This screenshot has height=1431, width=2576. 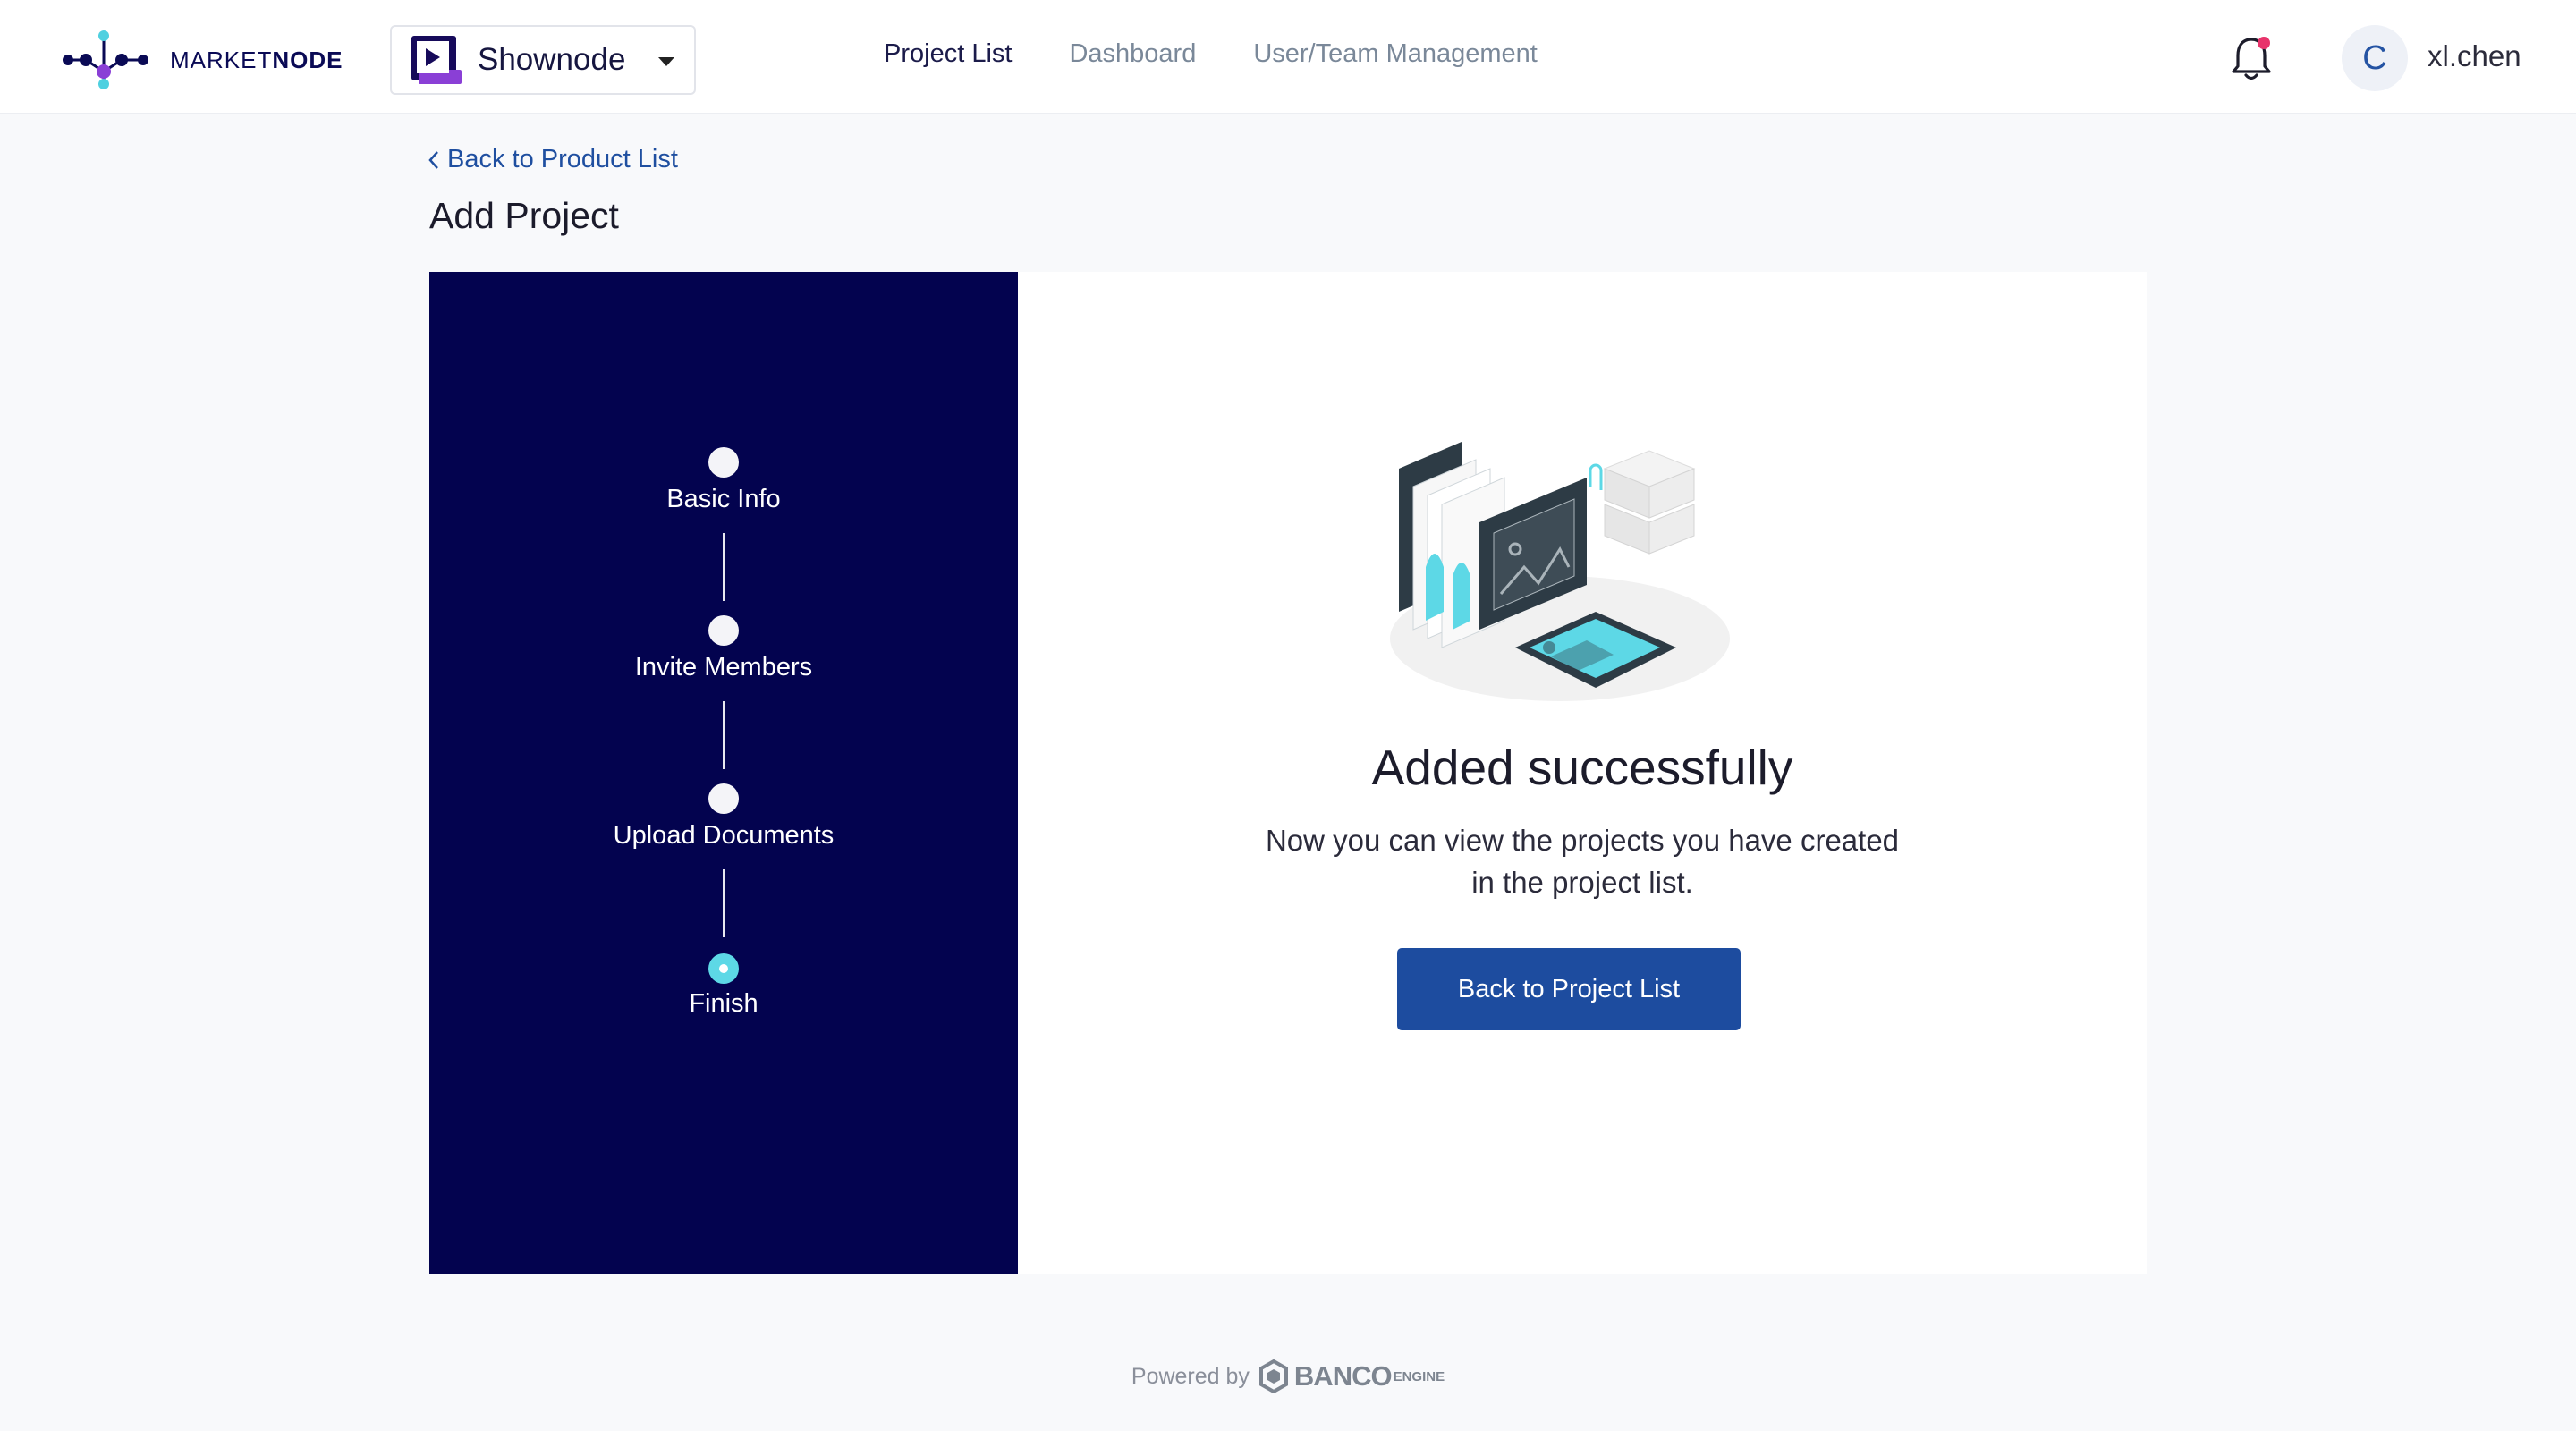 What do you see at coordinates (723, 463) in the screenshot?
I see `step-dot-basic-info` at bounding box center [723, 463].